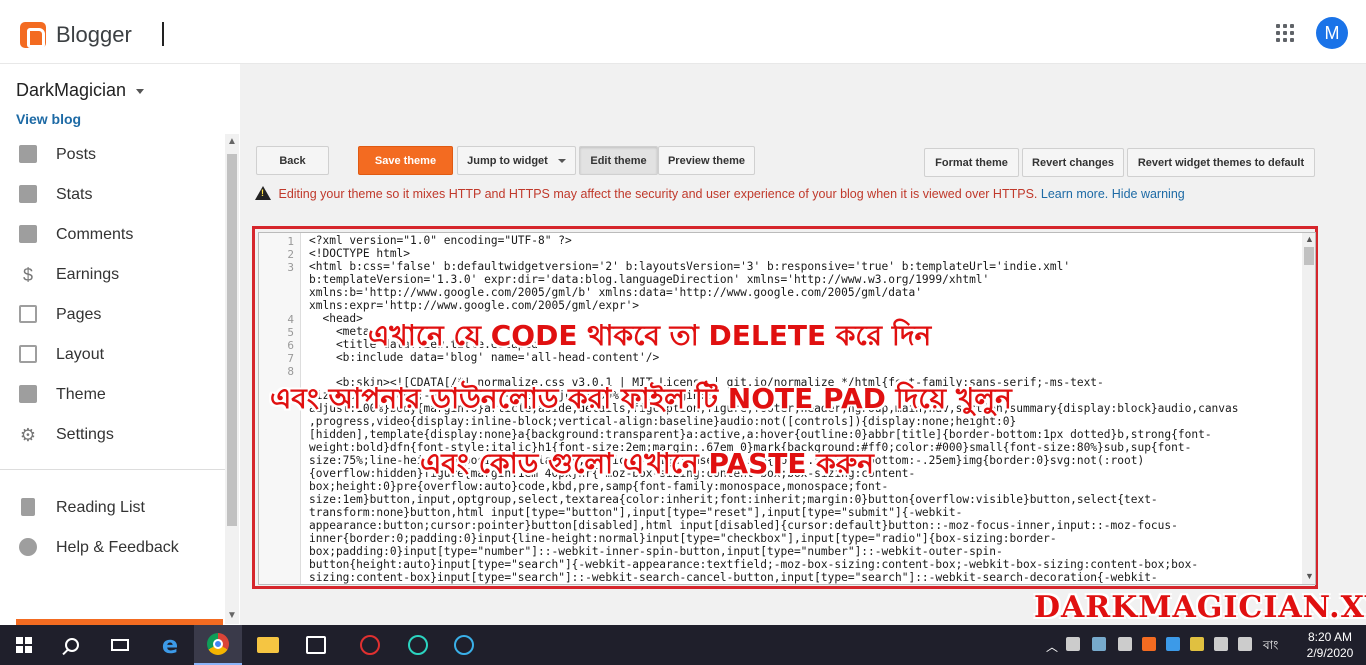 The height and width of the screenshot is (665, 1366). What do you see at coordinates (112, 155) in the screenshot?
I see `sidebar-item-posts: Posts` at bounding box center [112, 155].